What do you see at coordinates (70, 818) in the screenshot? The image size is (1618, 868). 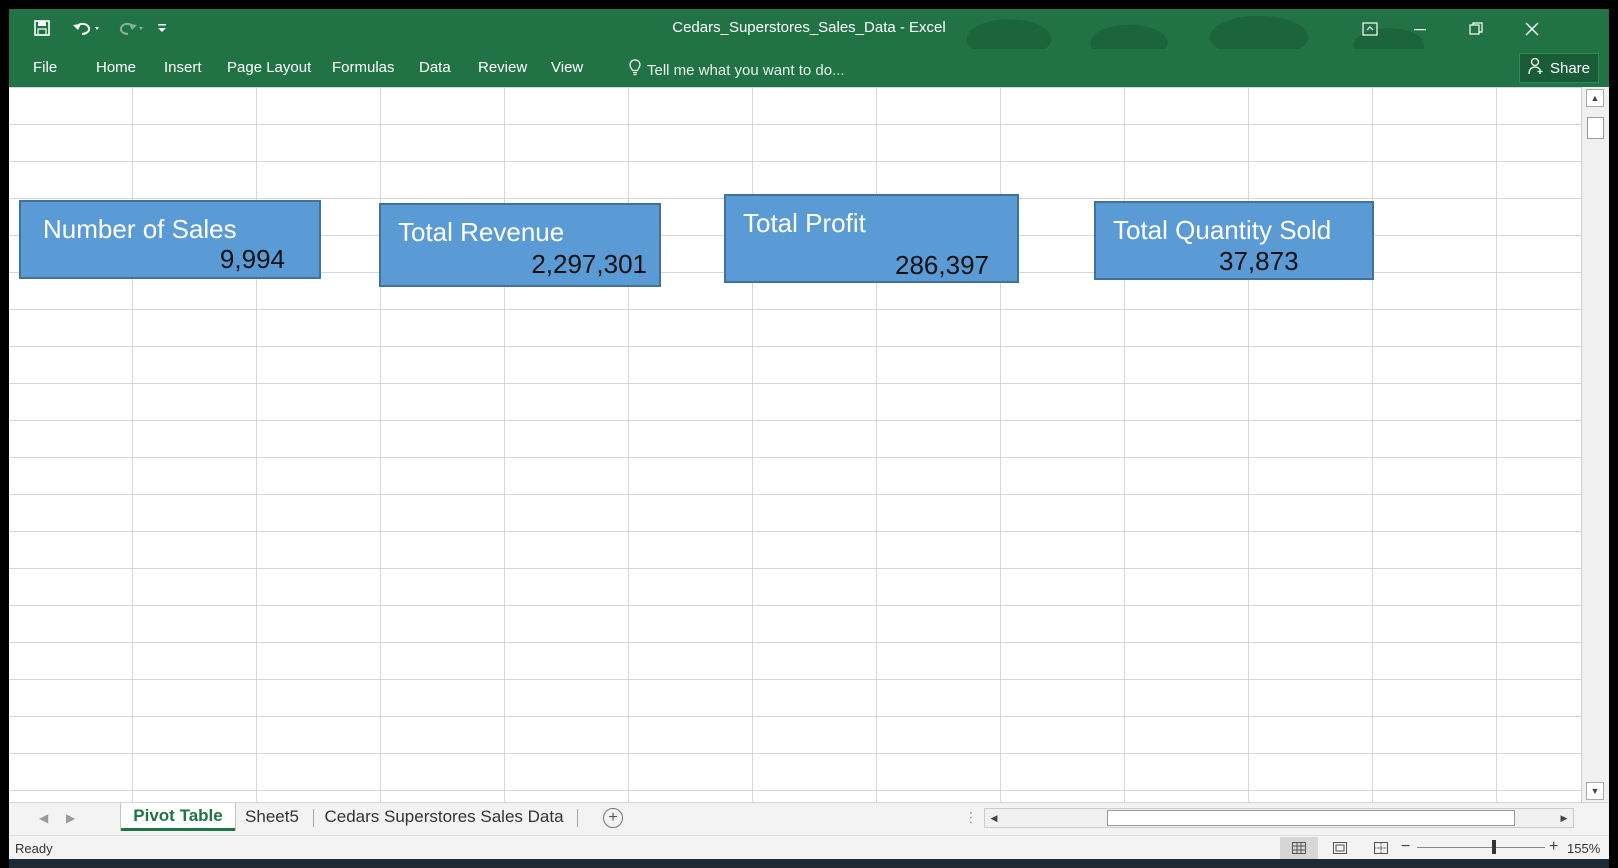 I see `next-sheet-icon: ▶` at bounding box center [70, 818].